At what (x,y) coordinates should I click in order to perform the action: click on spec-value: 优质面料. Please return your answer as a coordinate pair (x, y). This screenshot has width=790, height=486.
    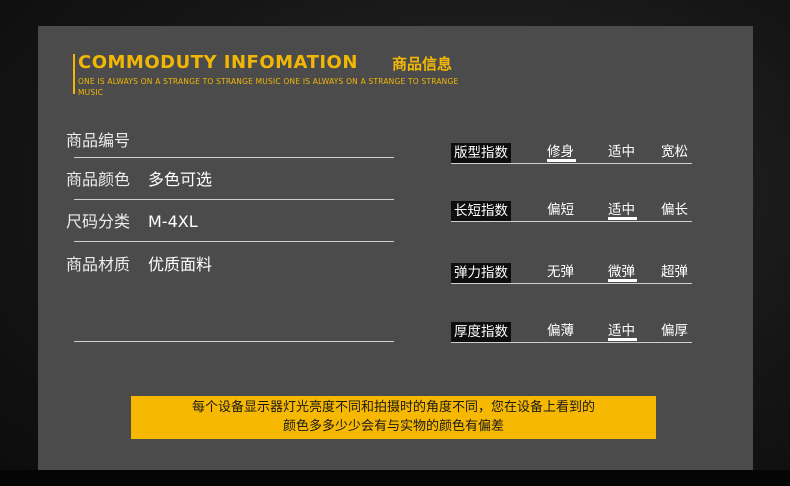
    Looking at the image, I should click on (180, 264).